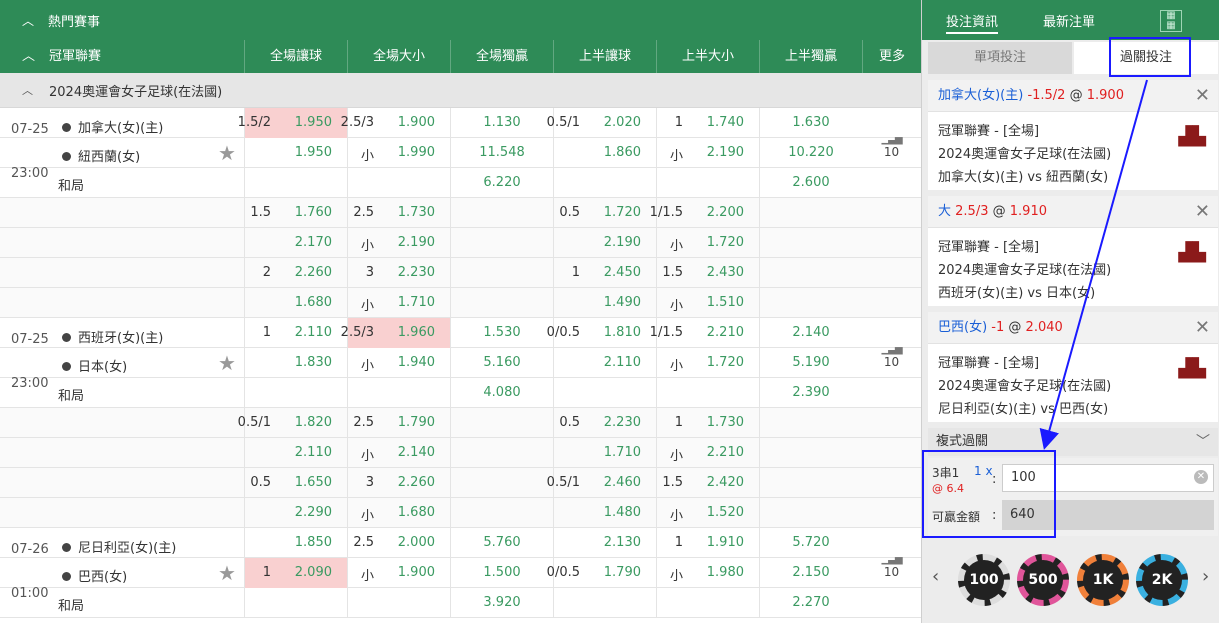 The width and height of the screenshot is (1219, 623). I want to click on odds-cell: 2.5/3 1.900, so click(395, 123).